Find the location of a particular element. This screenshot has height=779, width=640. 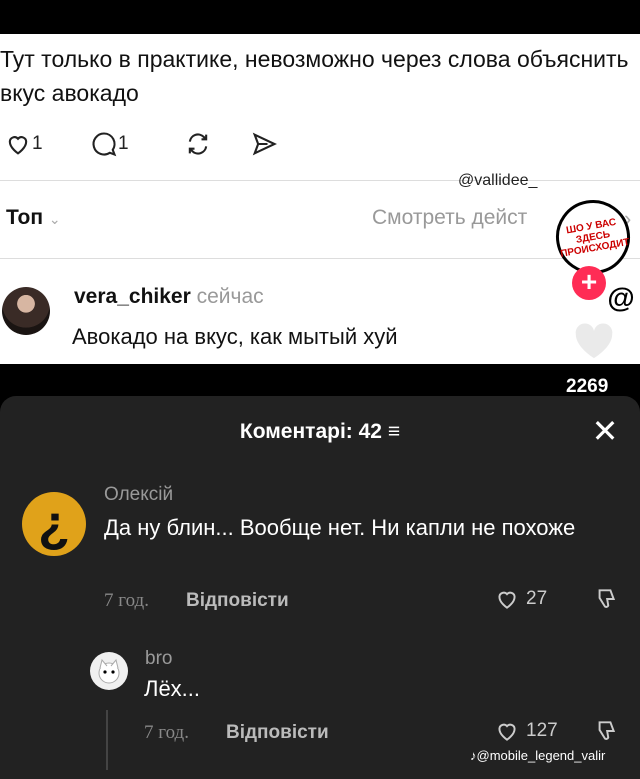

share-button is located at coordinates (264, 144).